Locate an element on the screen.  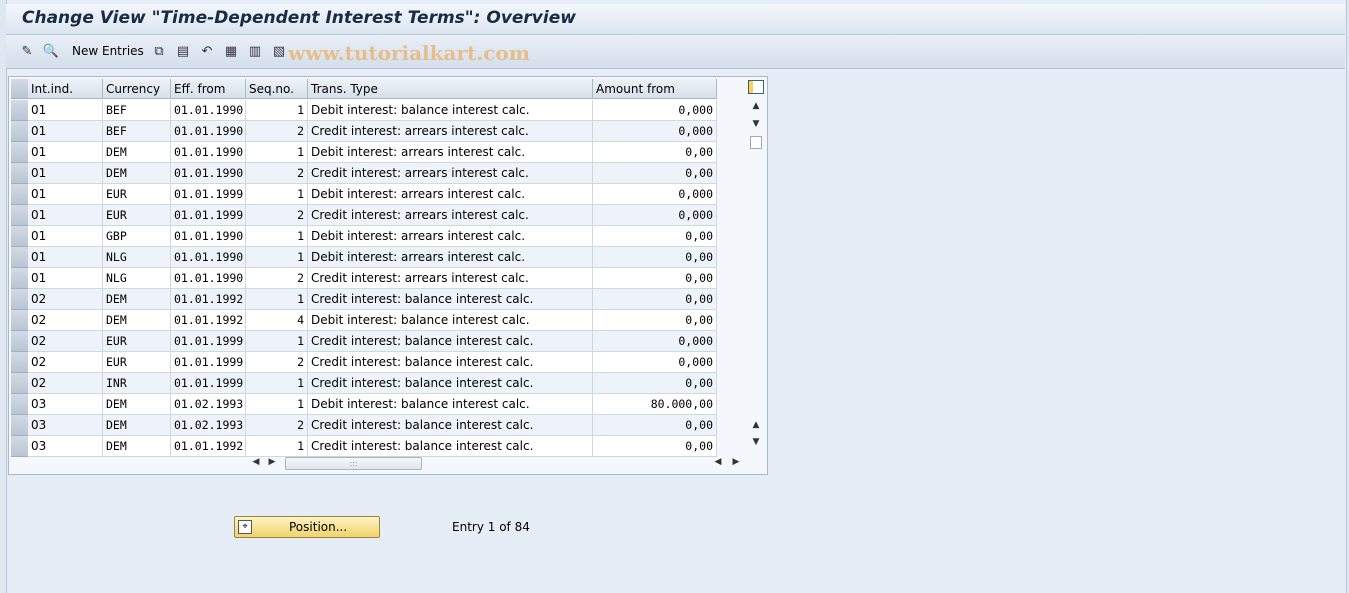
column-header-currency: Currency is located at coordinates (137, 89).